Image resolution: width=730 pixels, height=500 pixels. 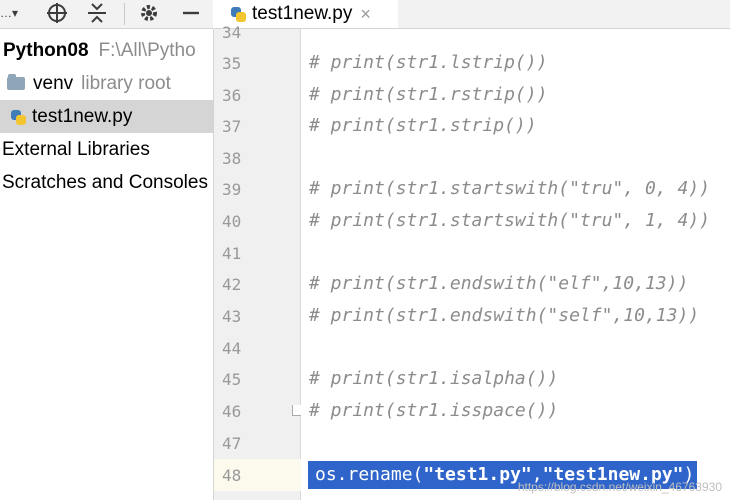 What do you see at coordinates (232, 253) in the screenshot?
I see `line-number: 41` at bounding box center [232, 253].